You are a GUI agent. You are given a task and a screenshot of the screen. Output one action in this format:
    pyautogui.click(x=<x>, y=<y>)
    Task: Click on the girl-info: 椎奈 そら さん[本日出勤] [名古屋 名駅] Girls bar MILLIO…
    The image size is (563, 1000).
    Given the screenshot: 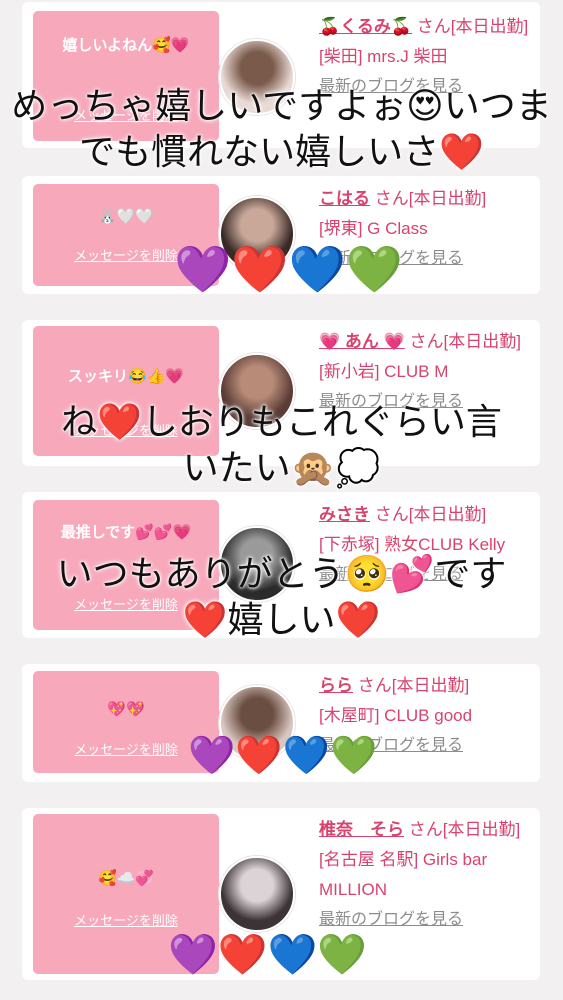 What is the action you would take?
    pyautogui.click(x=425, y=875)
    